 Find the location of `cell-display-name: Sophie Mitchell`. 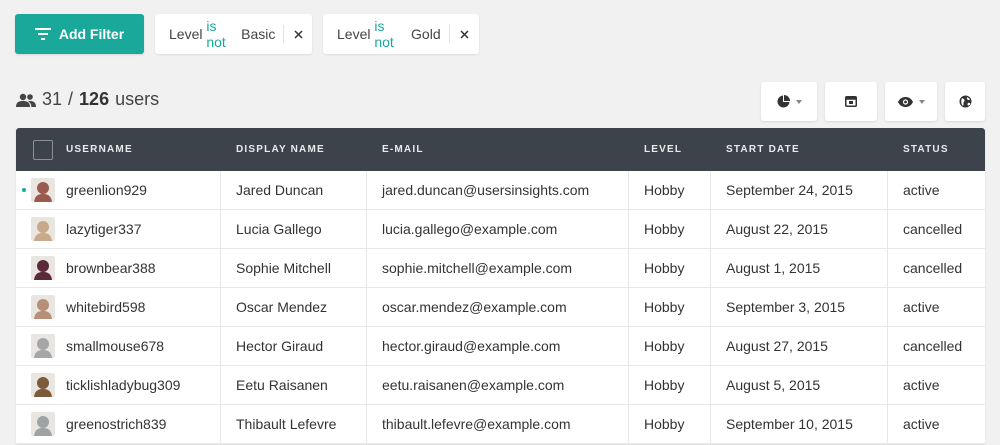

cell-display-name: Sophie Mitchell is located at coordinates (294, 268).